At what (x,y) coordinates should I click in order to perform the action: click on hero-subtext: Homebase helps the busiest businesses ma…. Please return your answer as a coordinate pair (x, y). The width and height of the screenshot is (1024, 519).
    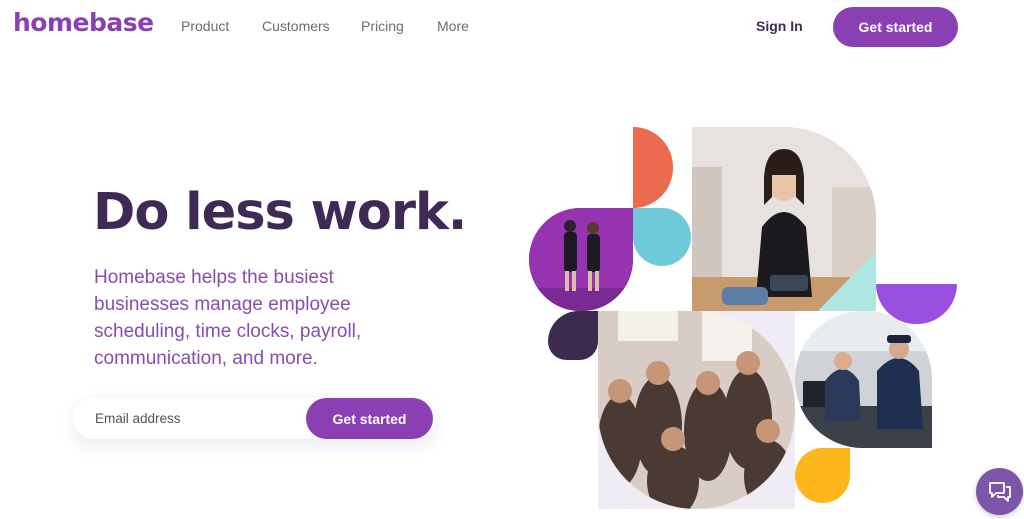
    Looking at the image, I should click on (228, 318).